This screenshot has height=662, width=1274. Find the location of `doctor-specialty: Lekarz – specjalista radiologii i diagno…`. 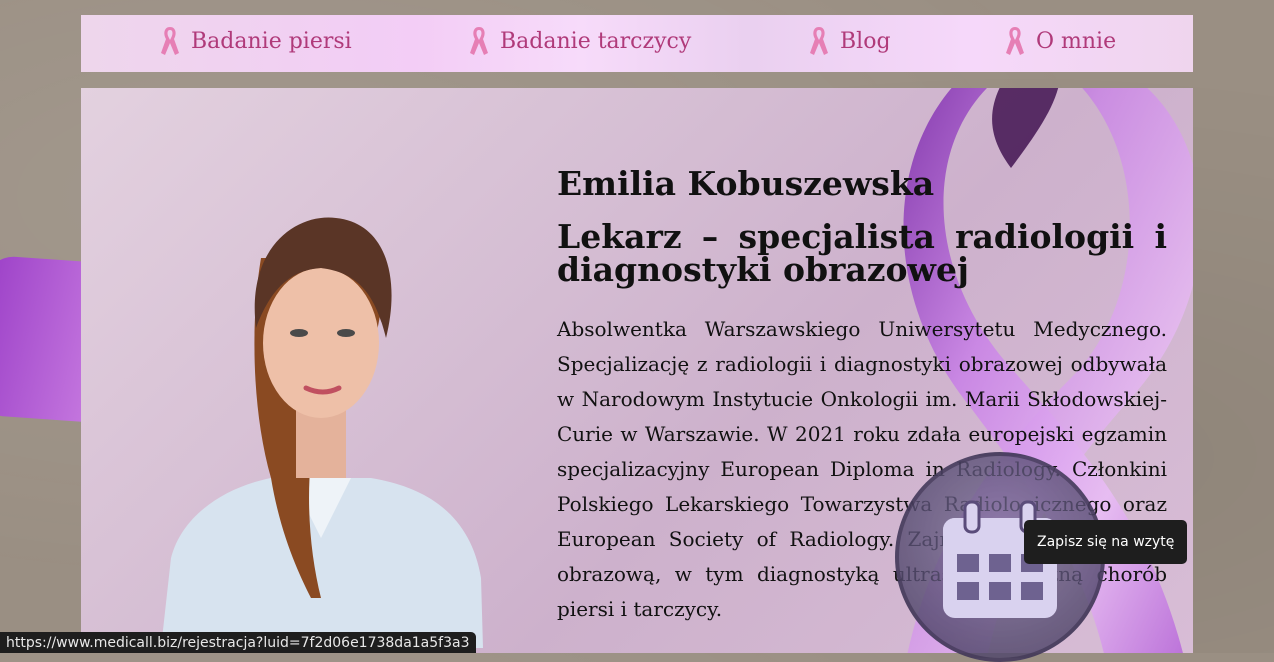

doctor-specialty: Lekarz – specjalista radiologii i diagno… is located at coordinates (862, 253).